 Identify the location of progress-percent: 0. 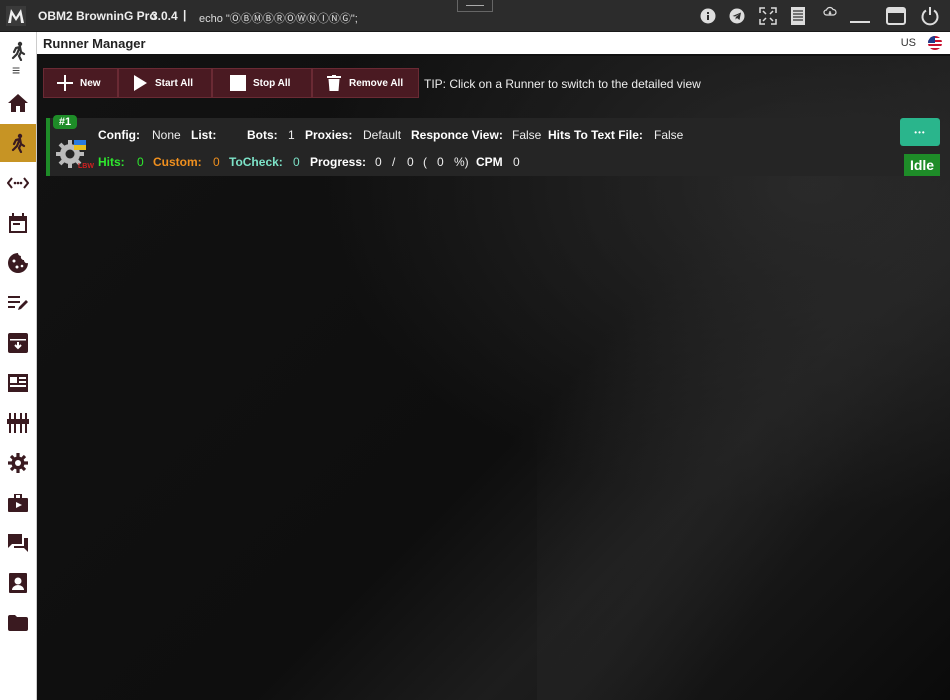
(440, 162).